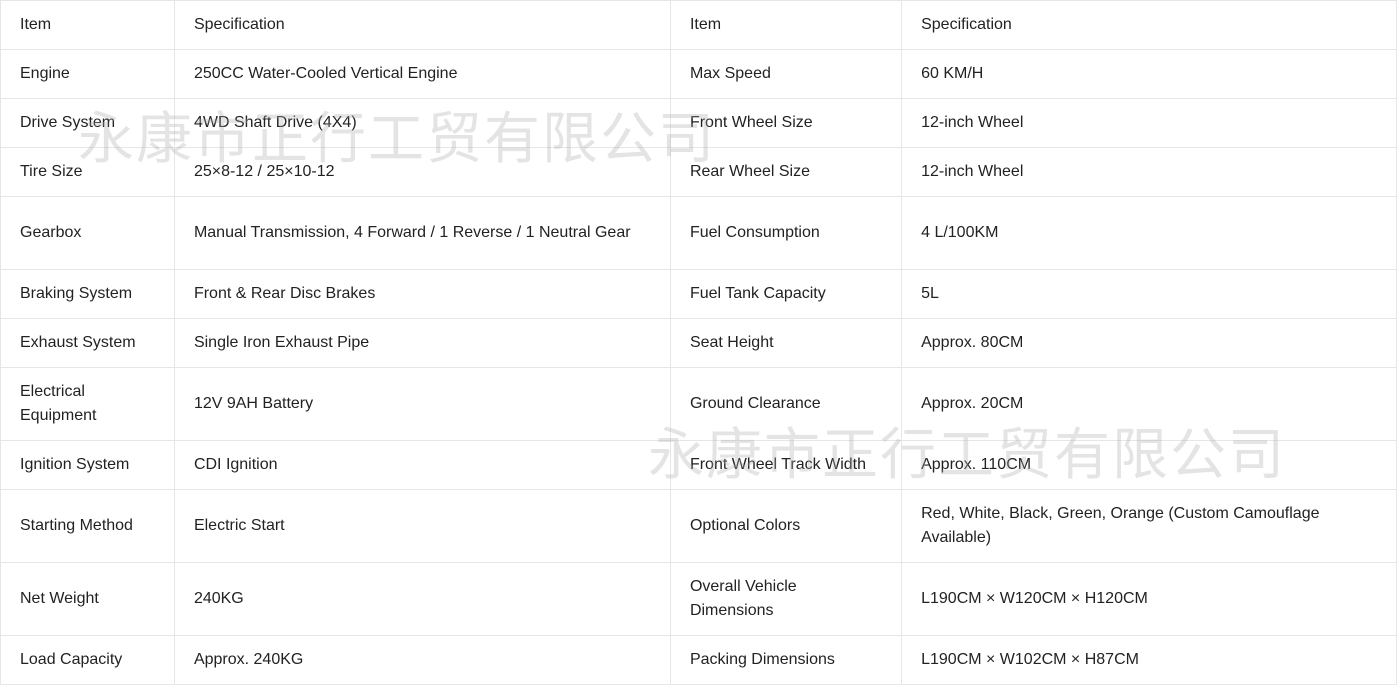 The height and width of the screenshot is (685, 1397). What do you see at coordinates (1149, 294) in the screenshot?
I see `spec-cell: 5L` at bounding box center [1149, 294].